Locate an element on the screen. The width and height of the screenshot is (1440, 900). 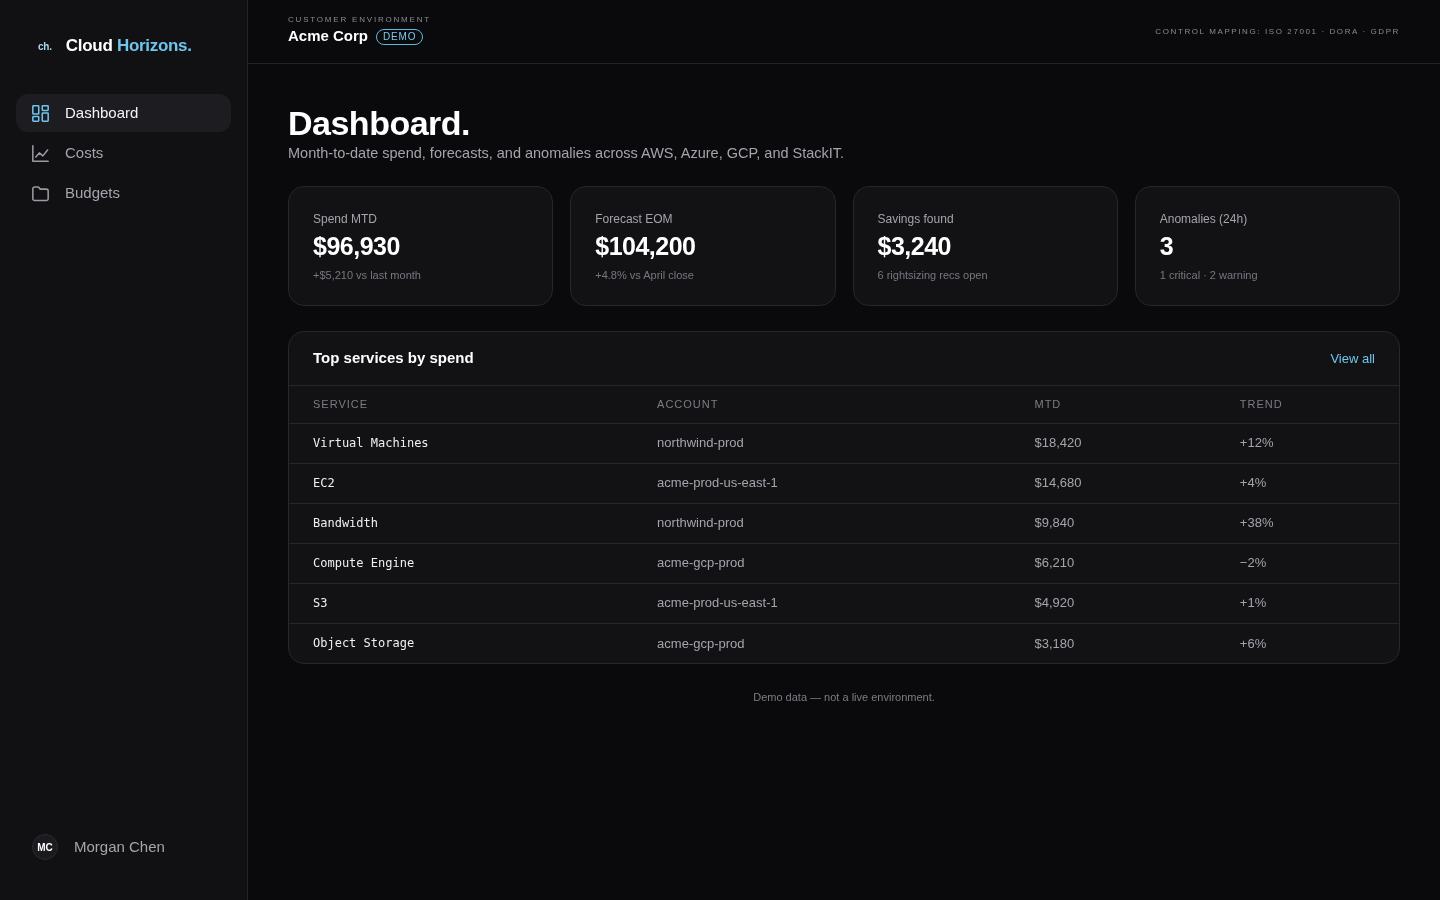
spend-cell: $9,840 is located at coordinates (1113, 523).